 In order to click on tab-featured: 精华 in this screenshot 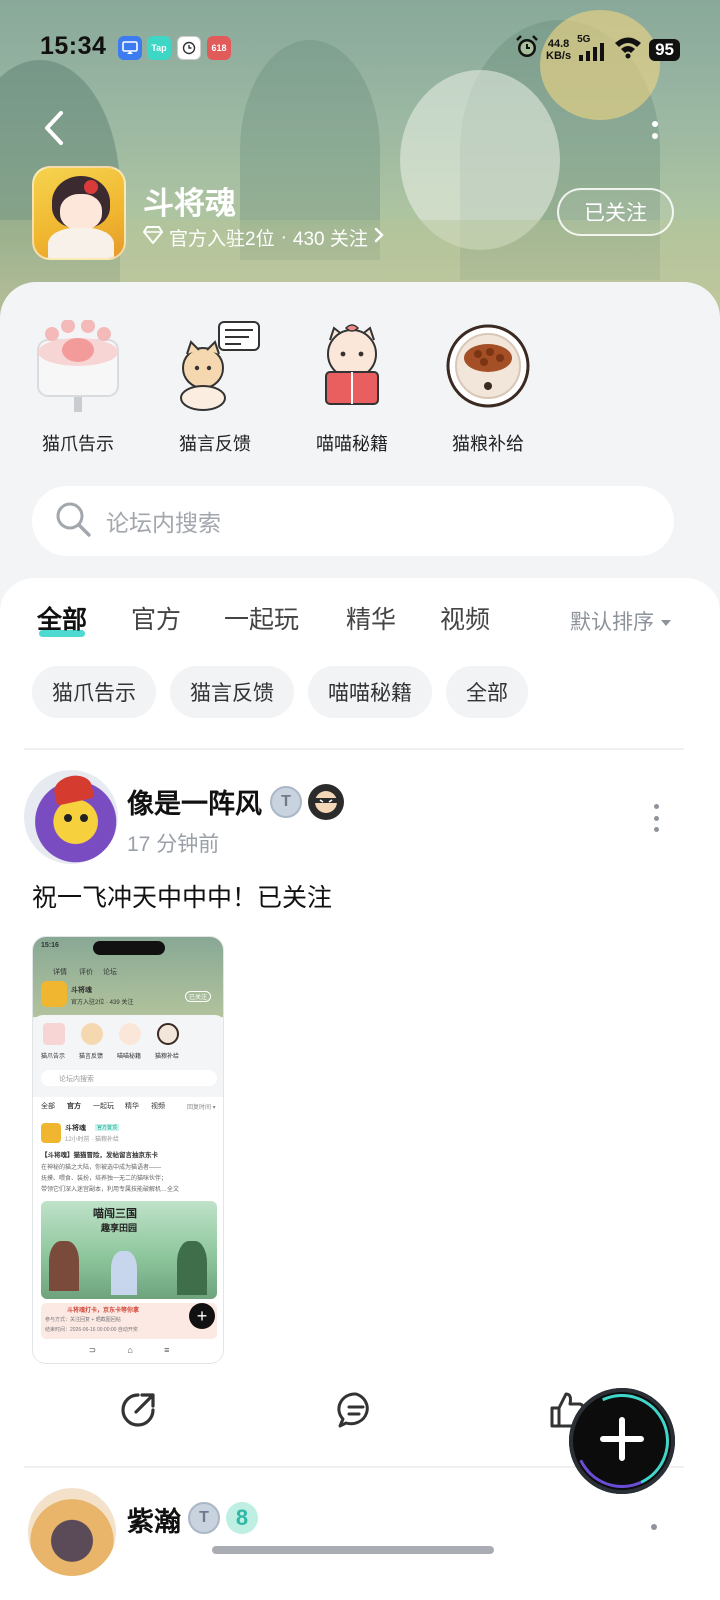, I will do `click(371, 618)`.